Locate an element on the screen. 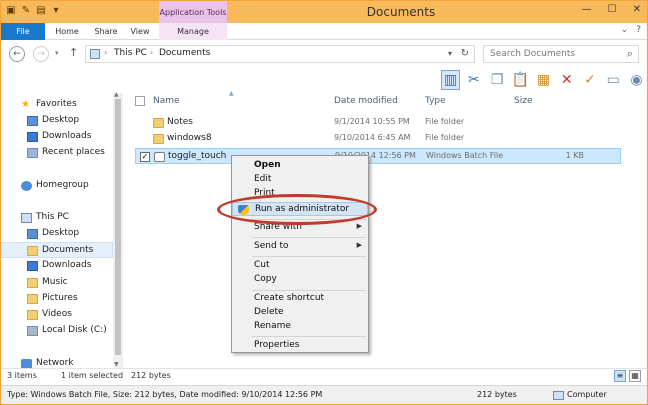 This screenshot has height=405, width=648. videos-folder-icon is located at coordinates (32, 315).